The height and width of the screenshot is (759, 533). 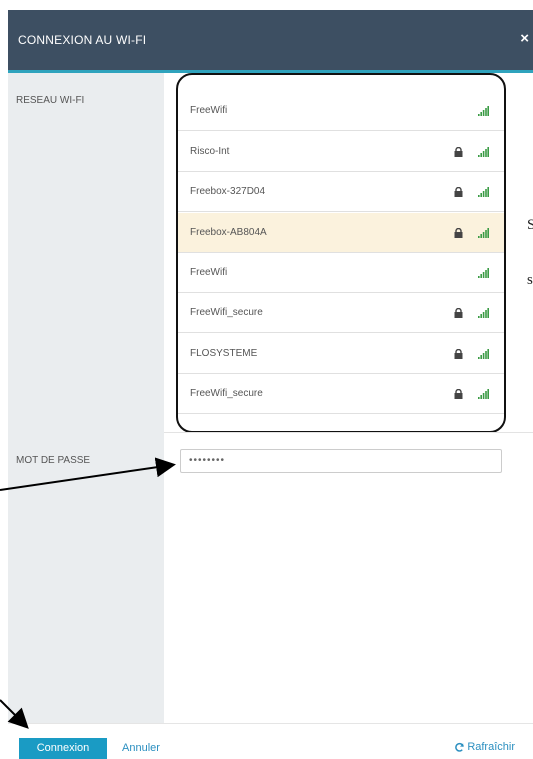 I want to click on arrow-to-connect, so click(x=14, y=714).